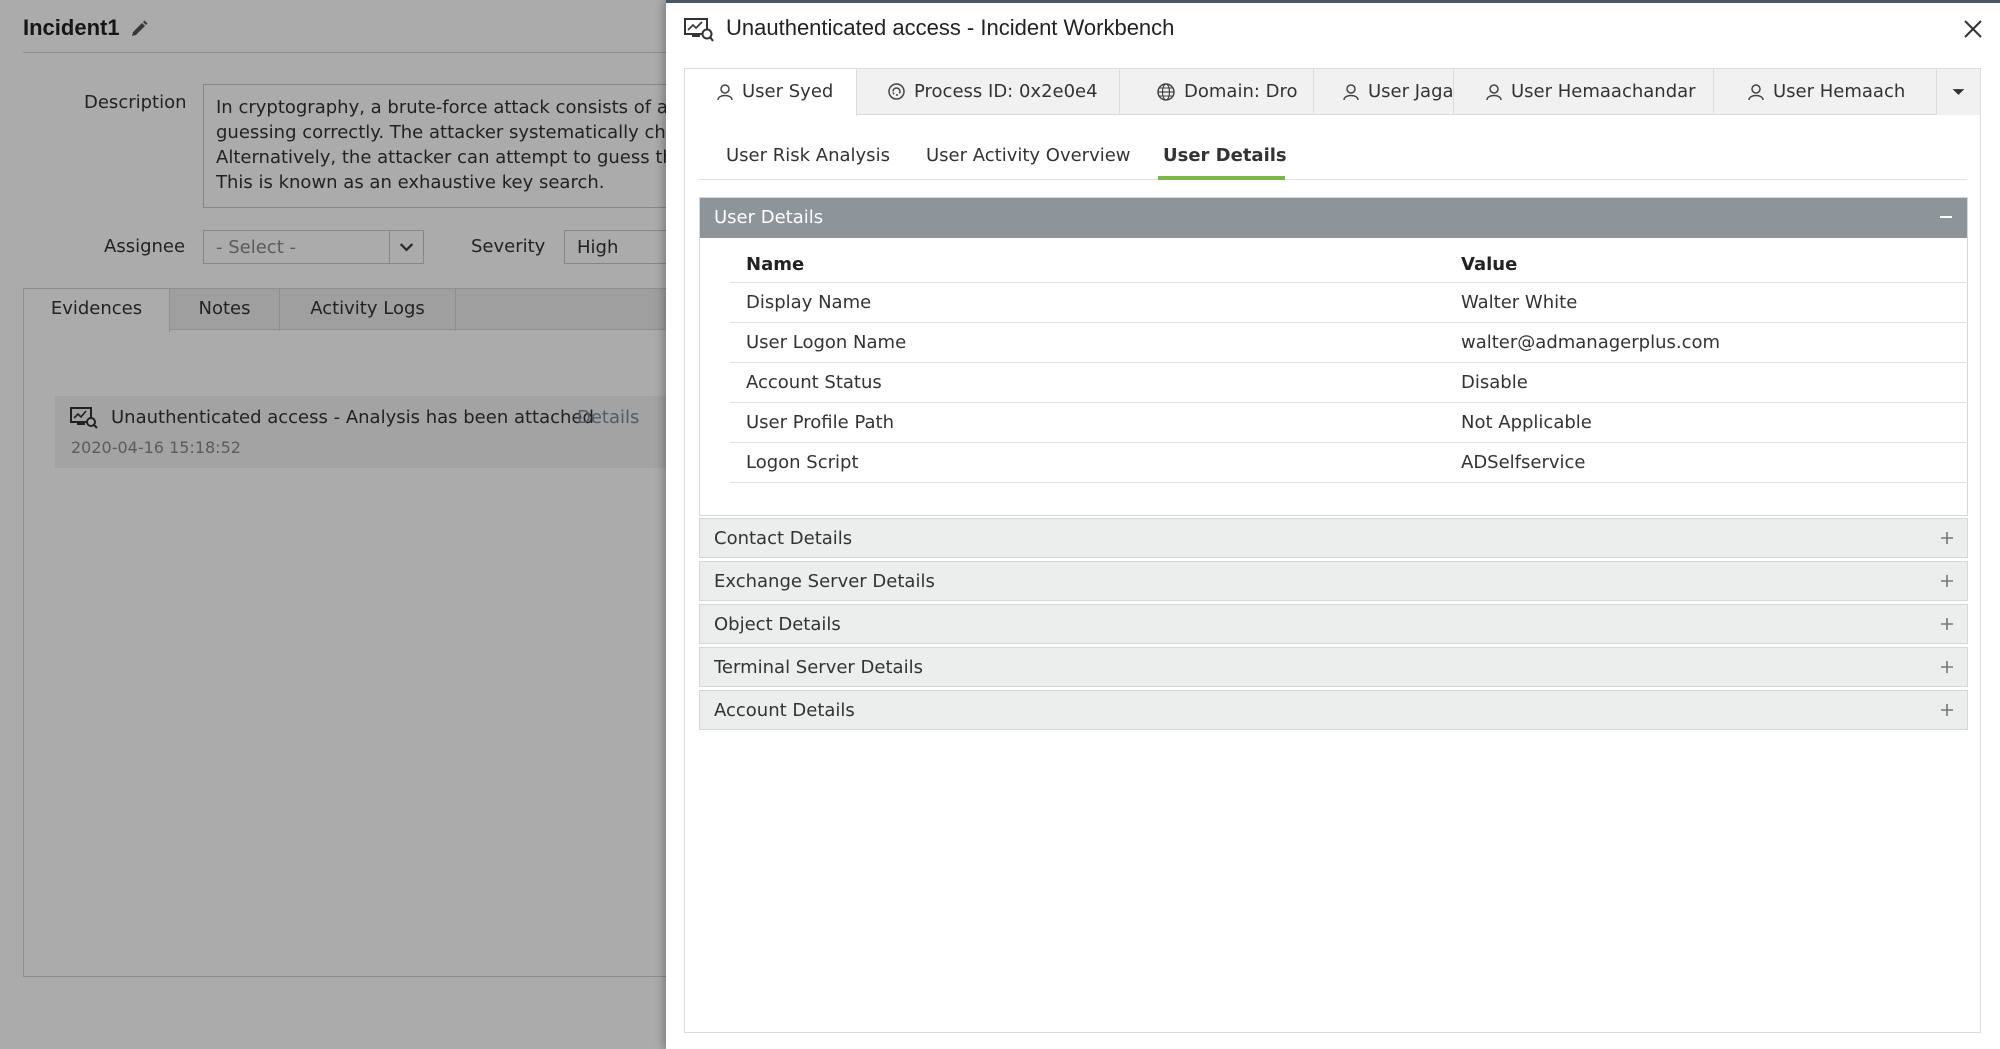 The image size is (2000, 1049). What do you see at coordinates (896, 91) in the screenshot?
I see `process-icon` at bounding box center [896, 91].